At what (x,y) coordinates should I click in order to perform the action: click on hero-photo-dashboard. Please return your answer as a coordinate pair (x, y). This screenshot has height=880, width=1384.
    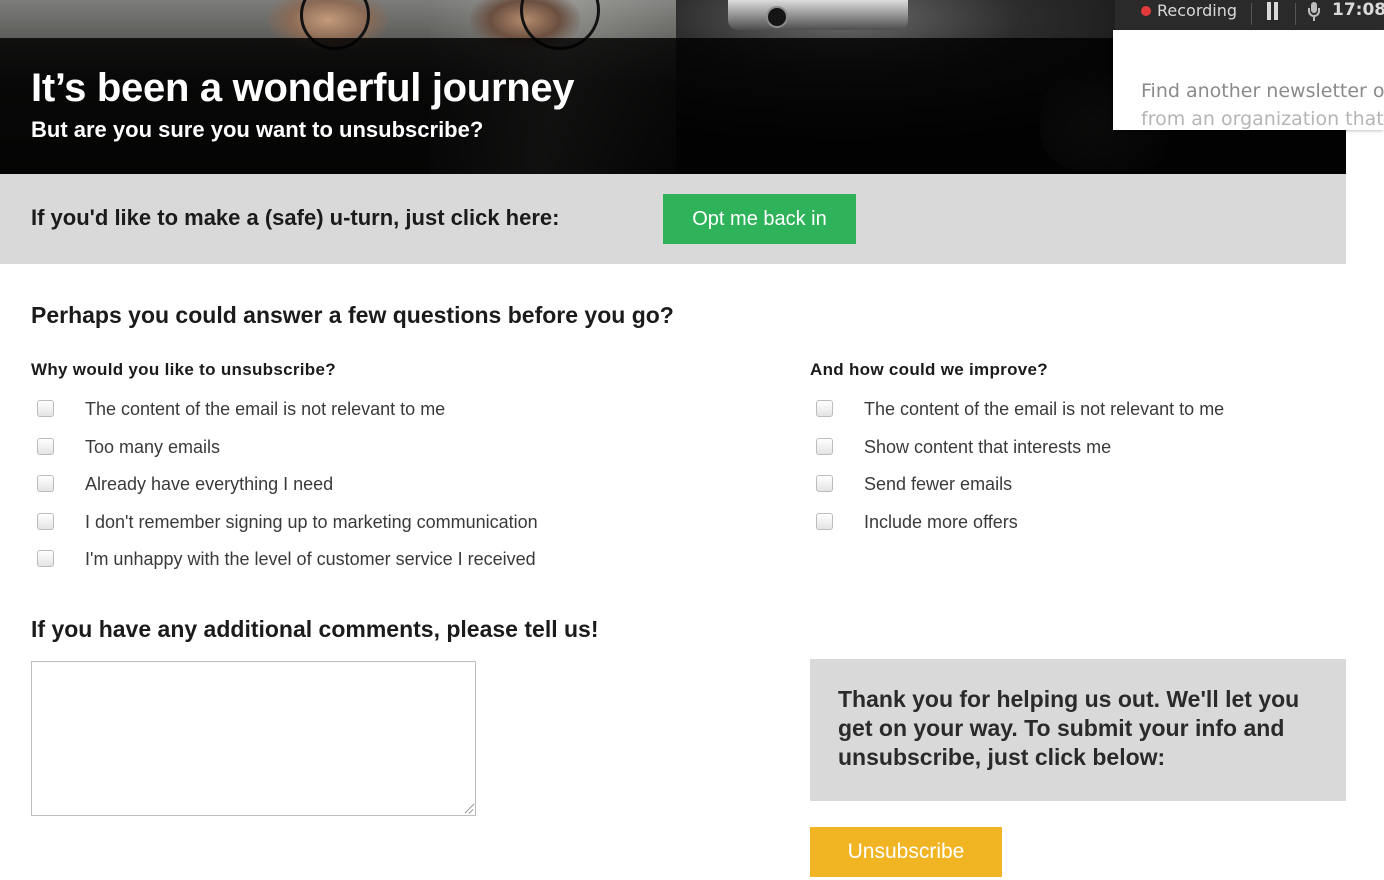
    Looking at the image, I should click on (818, 15).